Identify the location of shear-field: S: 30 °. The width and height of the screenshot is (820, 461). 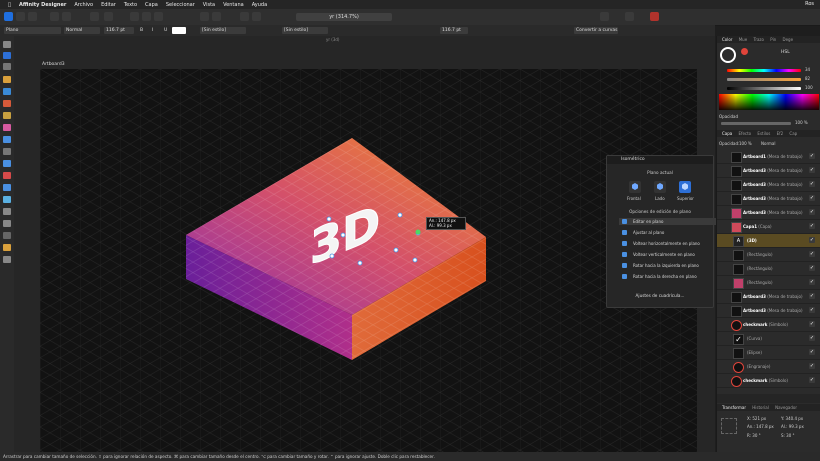
(788, 435).